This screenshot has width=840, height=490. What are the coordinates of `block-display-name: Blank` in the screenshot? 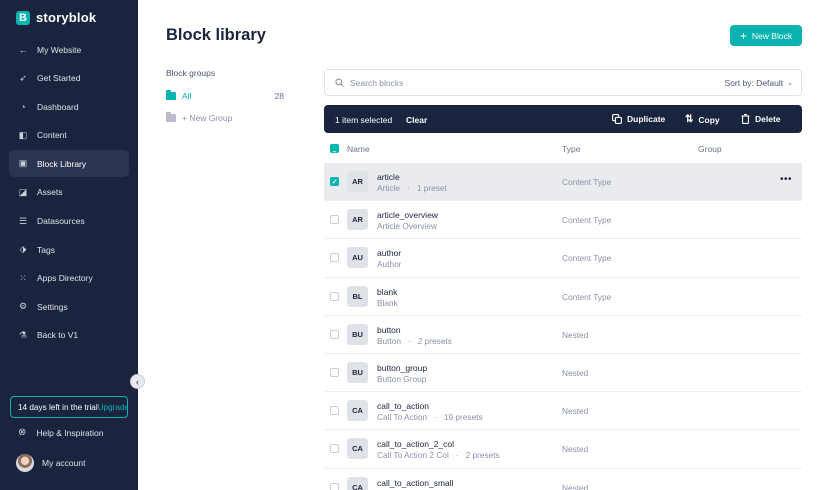 It's located at (387, 302).